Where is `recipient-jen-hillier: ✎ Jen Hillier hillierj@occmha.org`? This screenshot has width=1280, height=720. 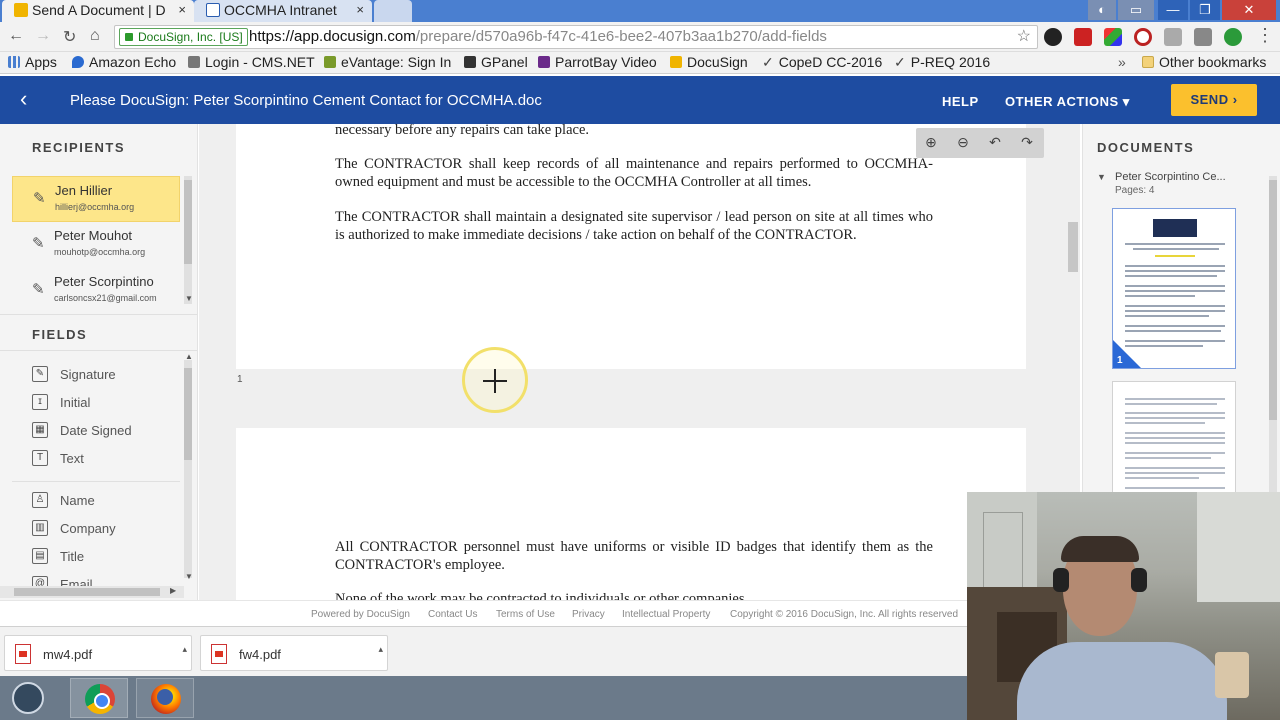
recipient-jen-hillier: ✎ Jen Hillier hillierj@occmha.org is located at coordinates (96, 199).